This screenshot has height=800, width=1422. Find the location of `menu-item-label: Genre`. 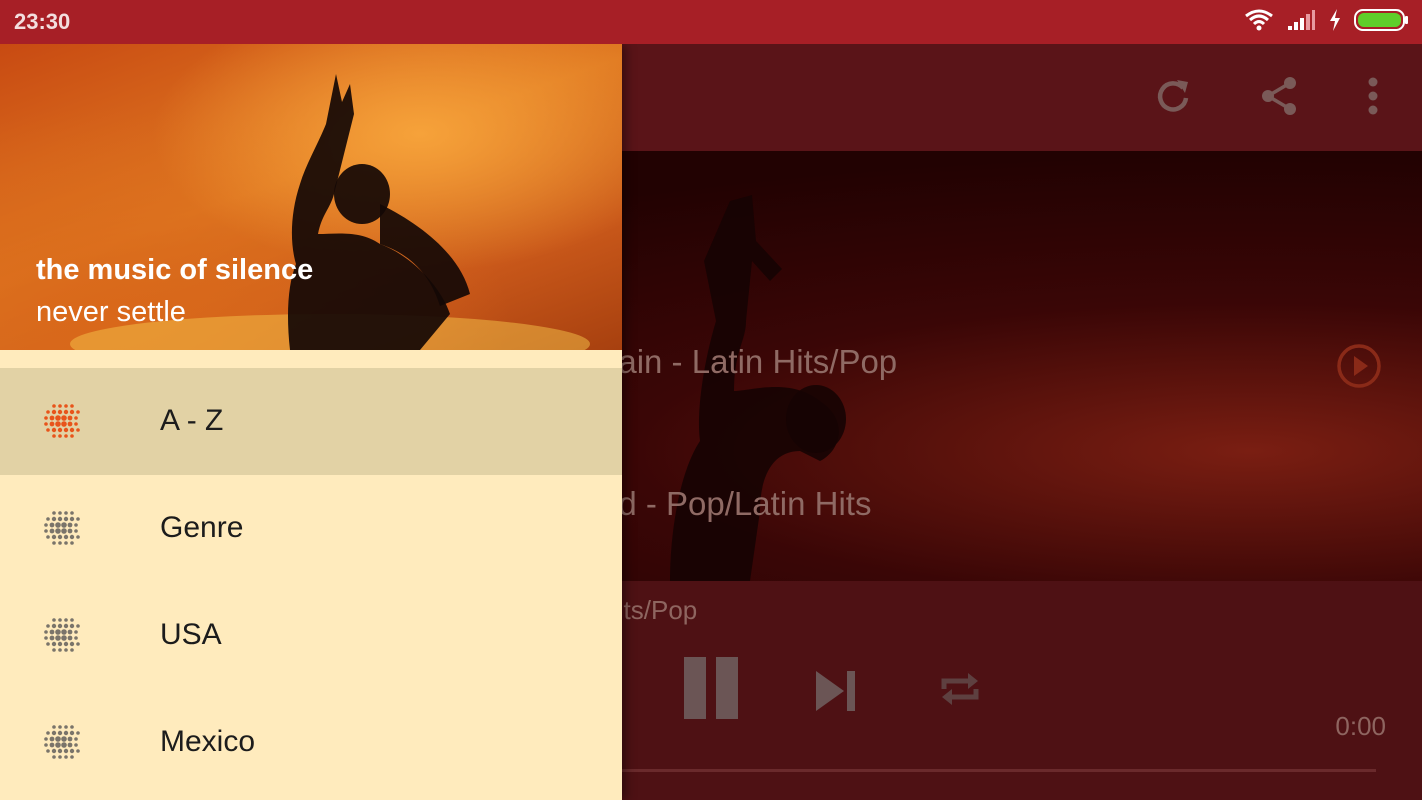

menu-item-label: Genre is located at coordinates (202, 527).